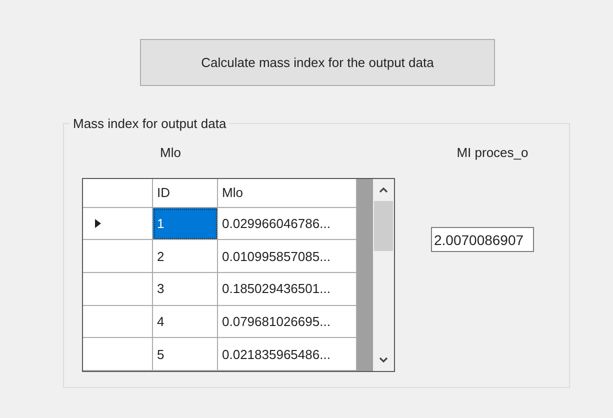 The width and height of the screenshot is (613, 418). I want to click on result-label: MI proces_o, so click(492, 152).